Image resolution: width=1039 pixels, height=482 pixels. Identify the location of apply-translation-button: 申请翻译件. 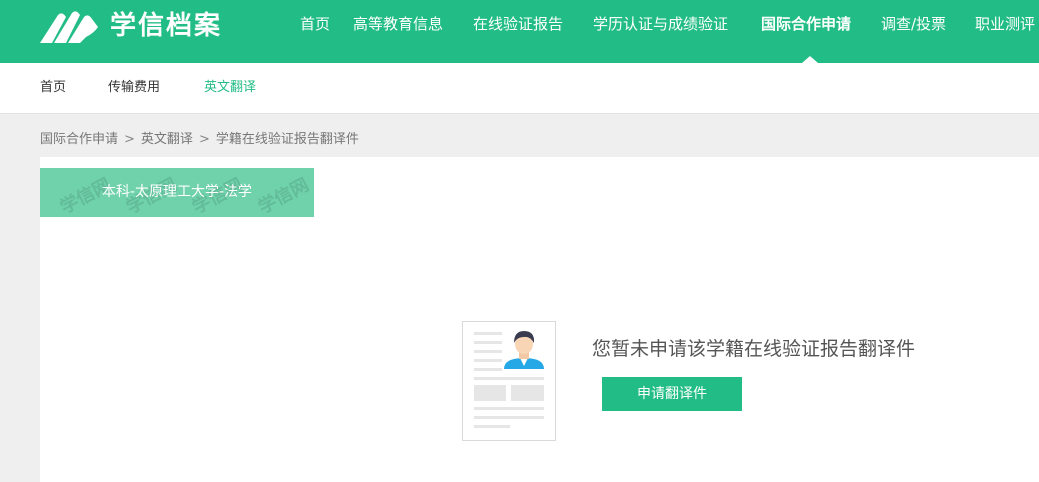
(672, 394).